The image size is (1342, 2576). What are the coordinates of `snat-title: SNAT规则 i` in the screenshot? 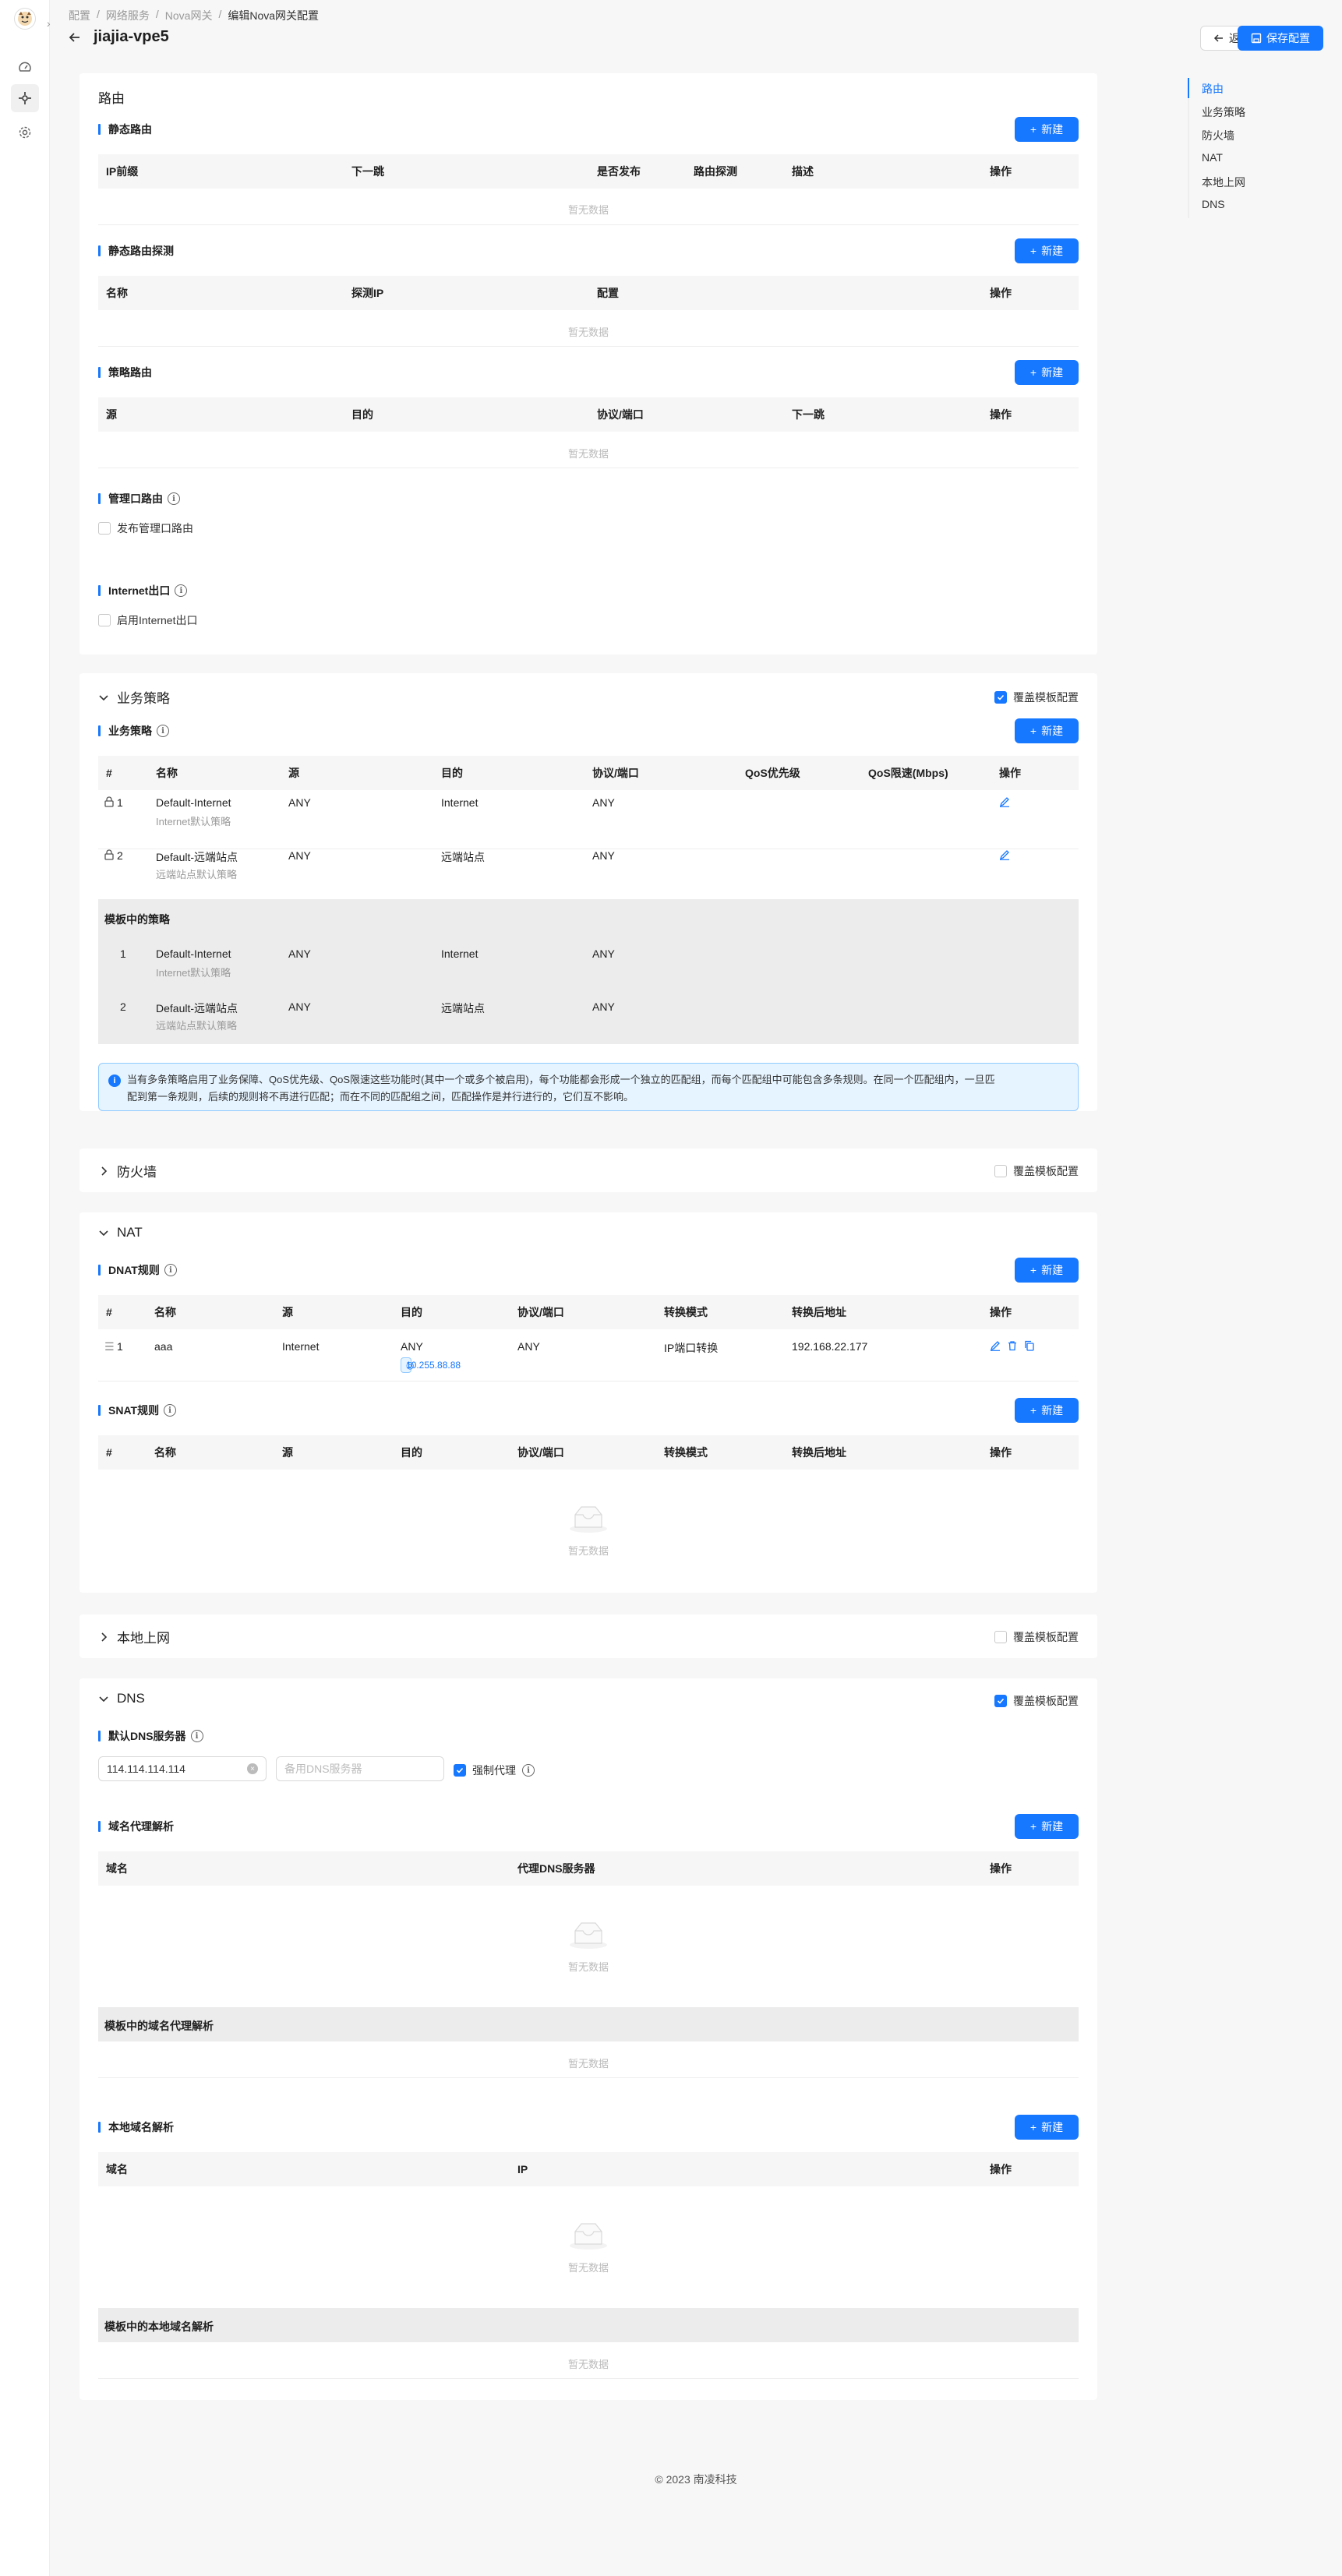 It's located at (137, 1410).